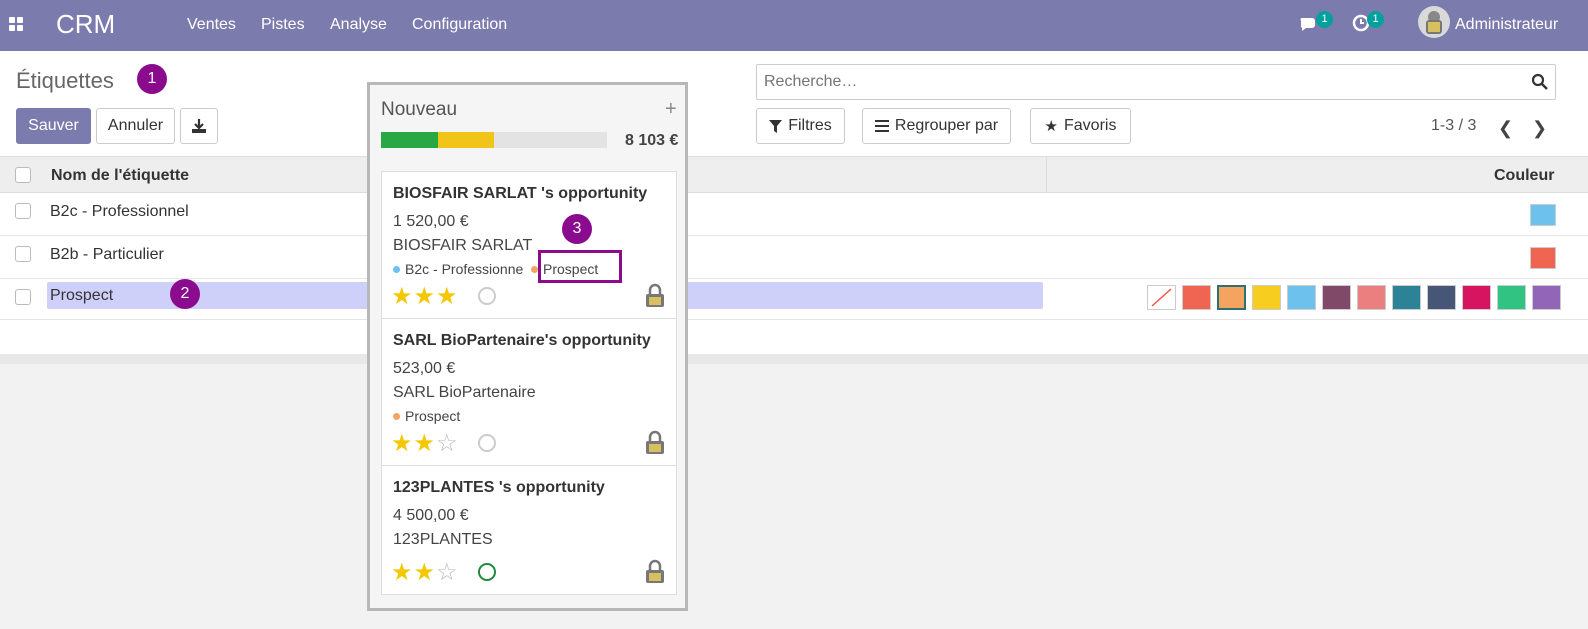  I want to click on search-bar, so click(1156, 82).